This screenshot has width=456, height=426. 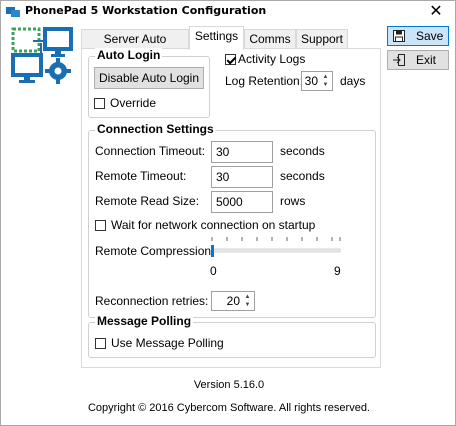 I want to click on remote-timeout-unit: seconds, so click(x=302, y=176).